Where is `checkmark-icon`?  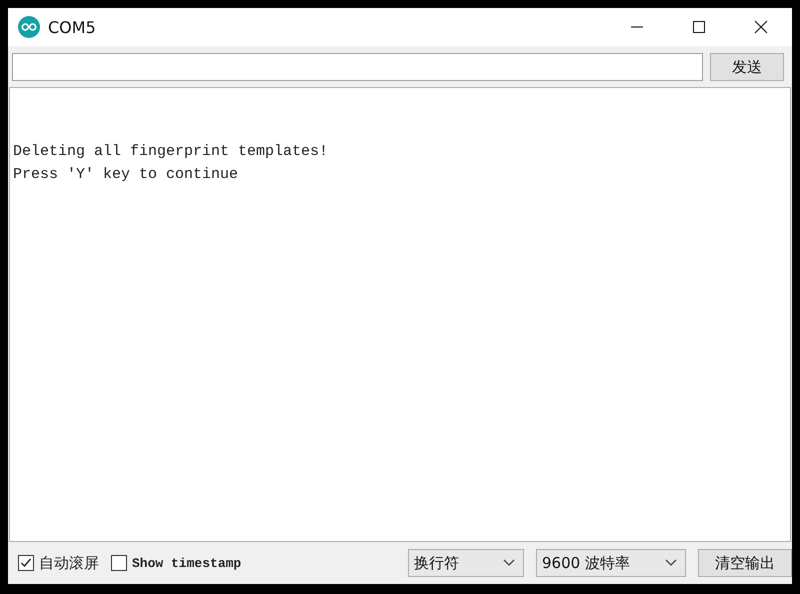
checkmark-icon is located at coordinates (26, 563).